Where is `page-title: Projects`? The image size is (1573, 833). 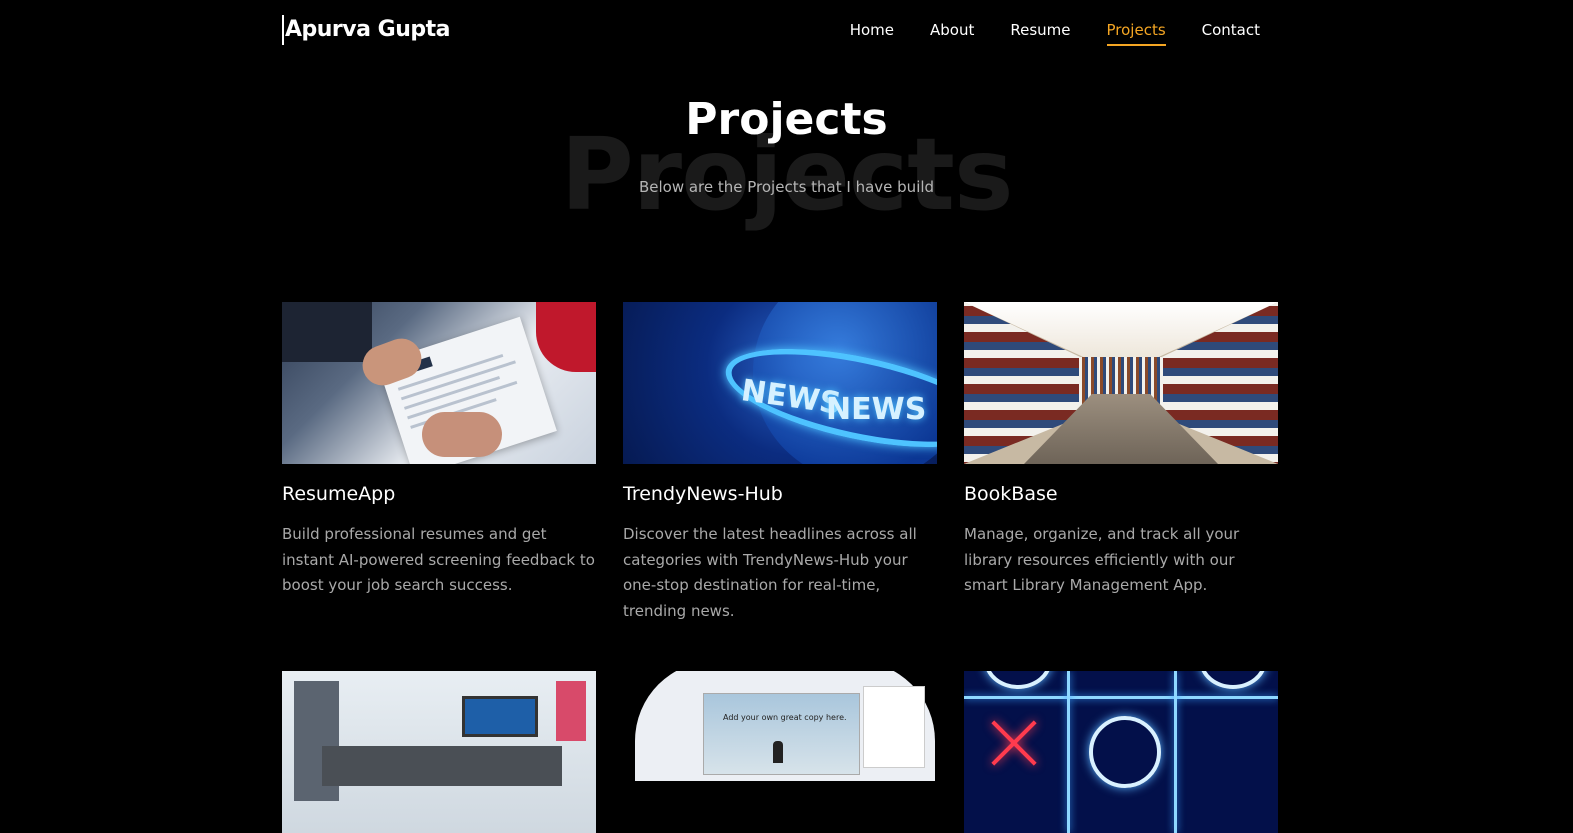
page-title: Projects is located at coordinates (786, 119).